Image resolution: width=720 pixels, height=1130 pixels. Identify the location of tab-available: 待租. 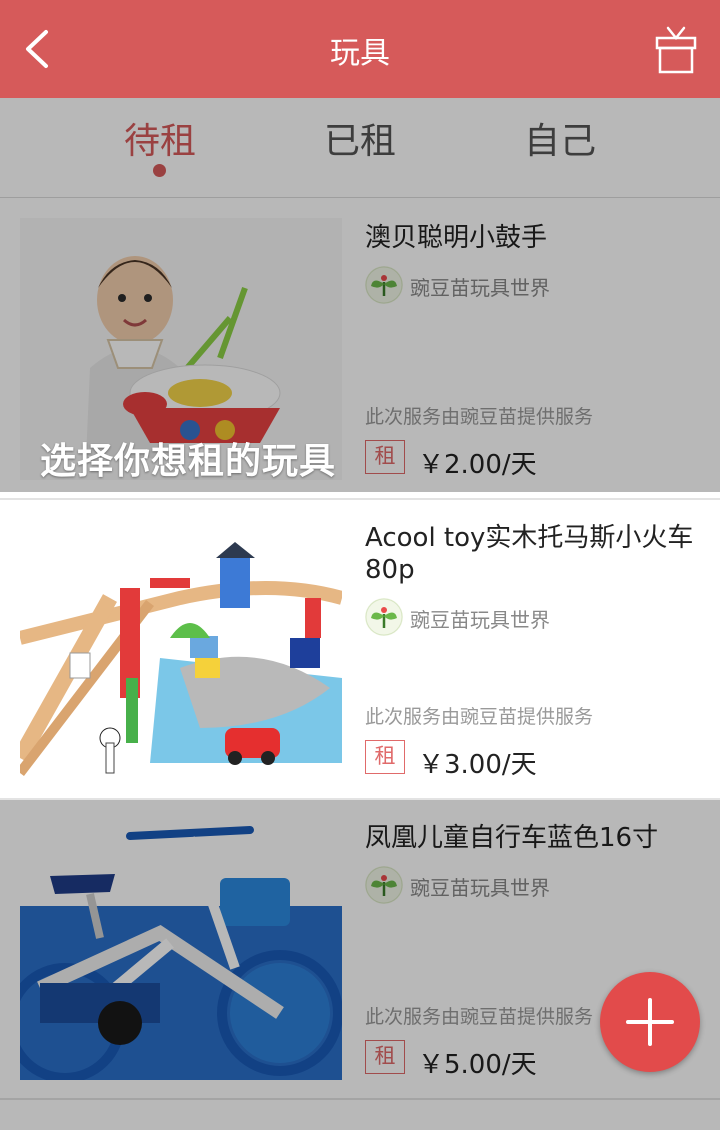
(160, 138).